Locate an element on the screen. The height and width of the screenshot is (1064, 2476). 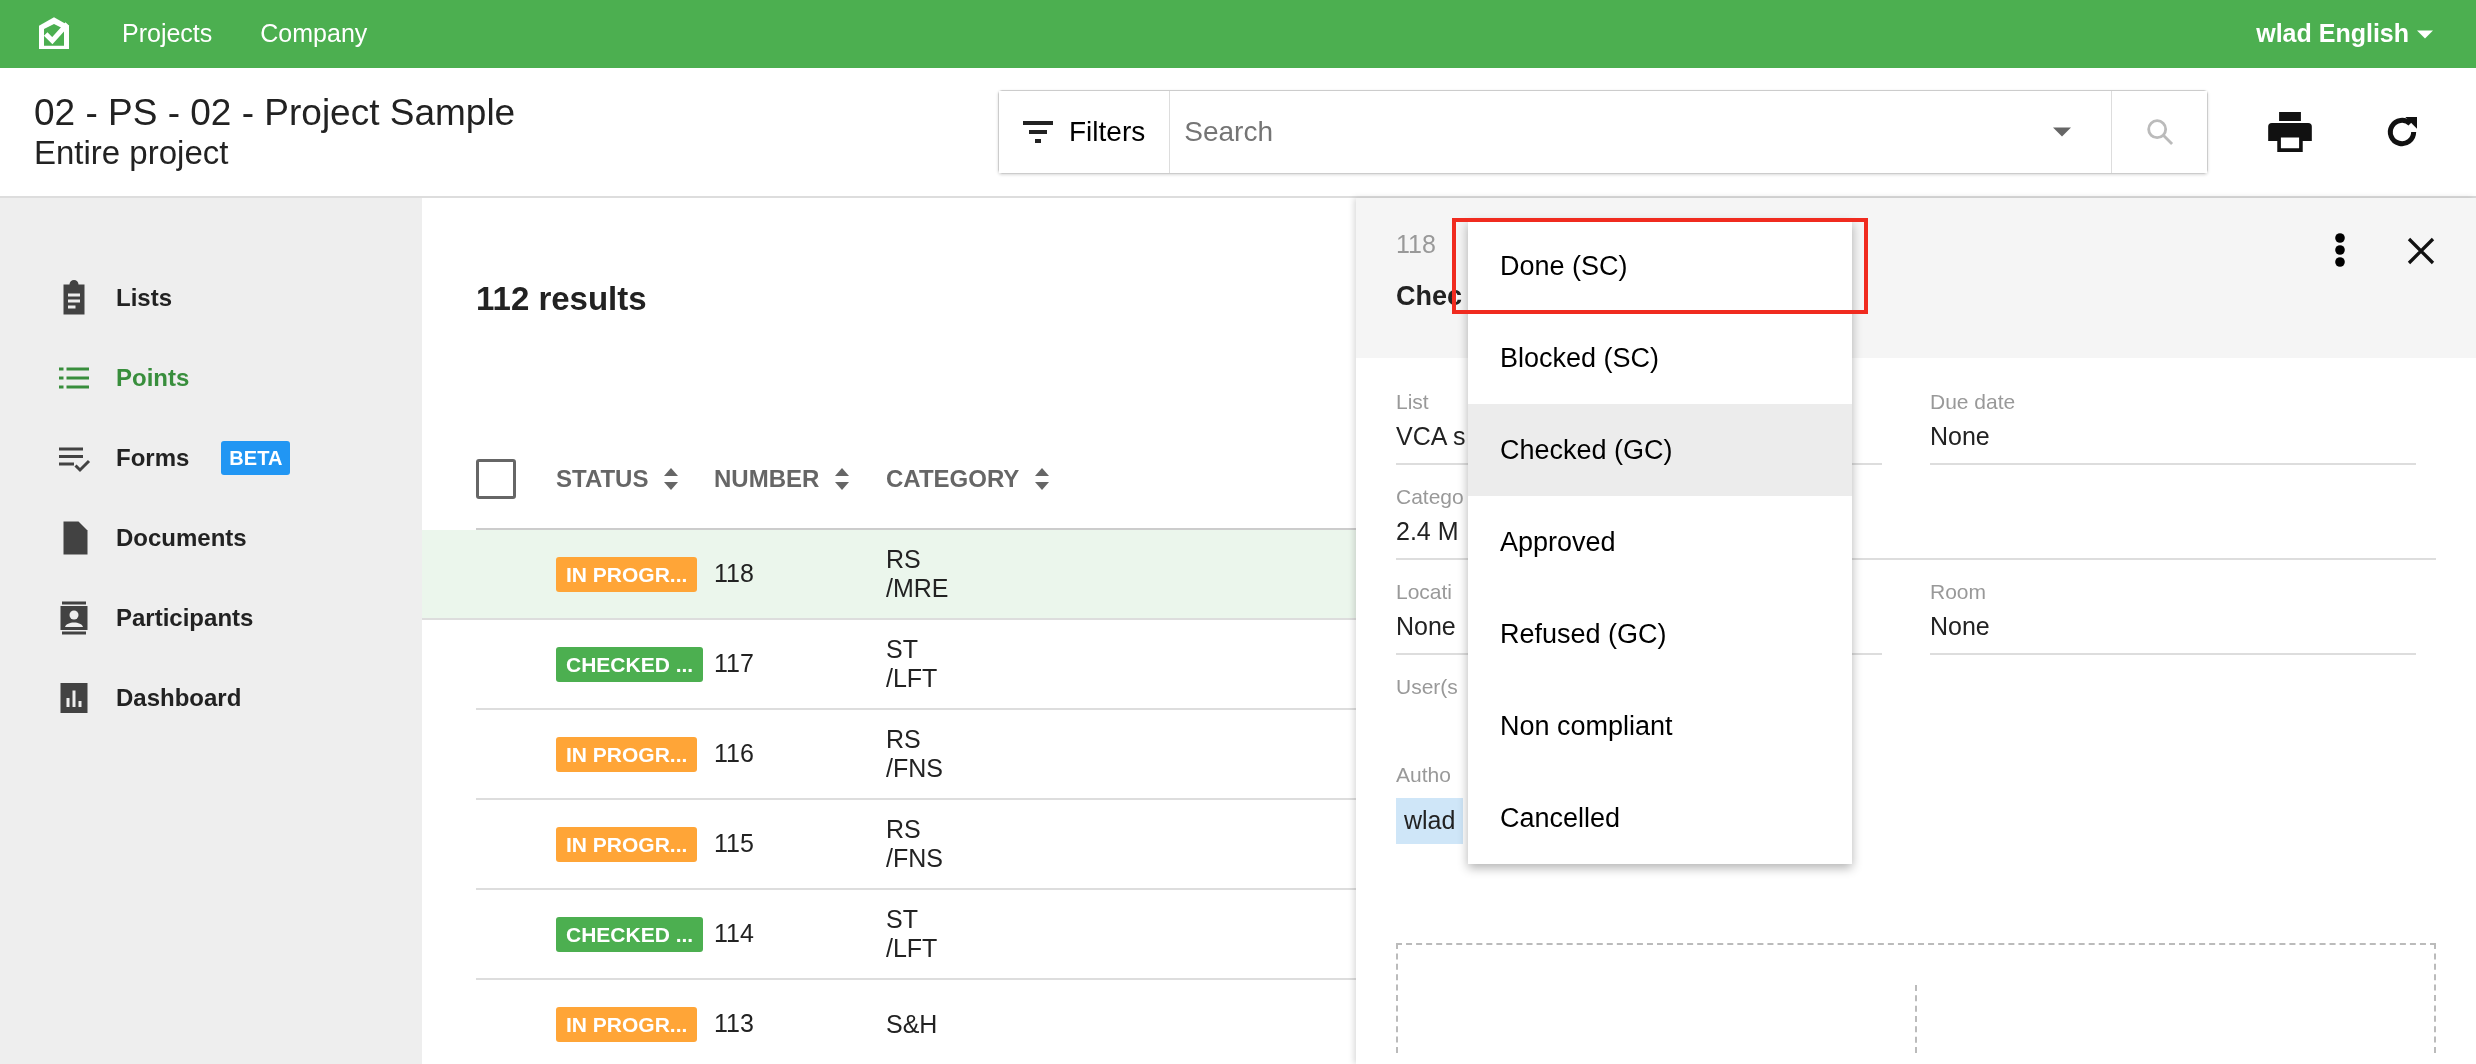
sidebar-item: Forms BETA is located at coordinates (211, 458).